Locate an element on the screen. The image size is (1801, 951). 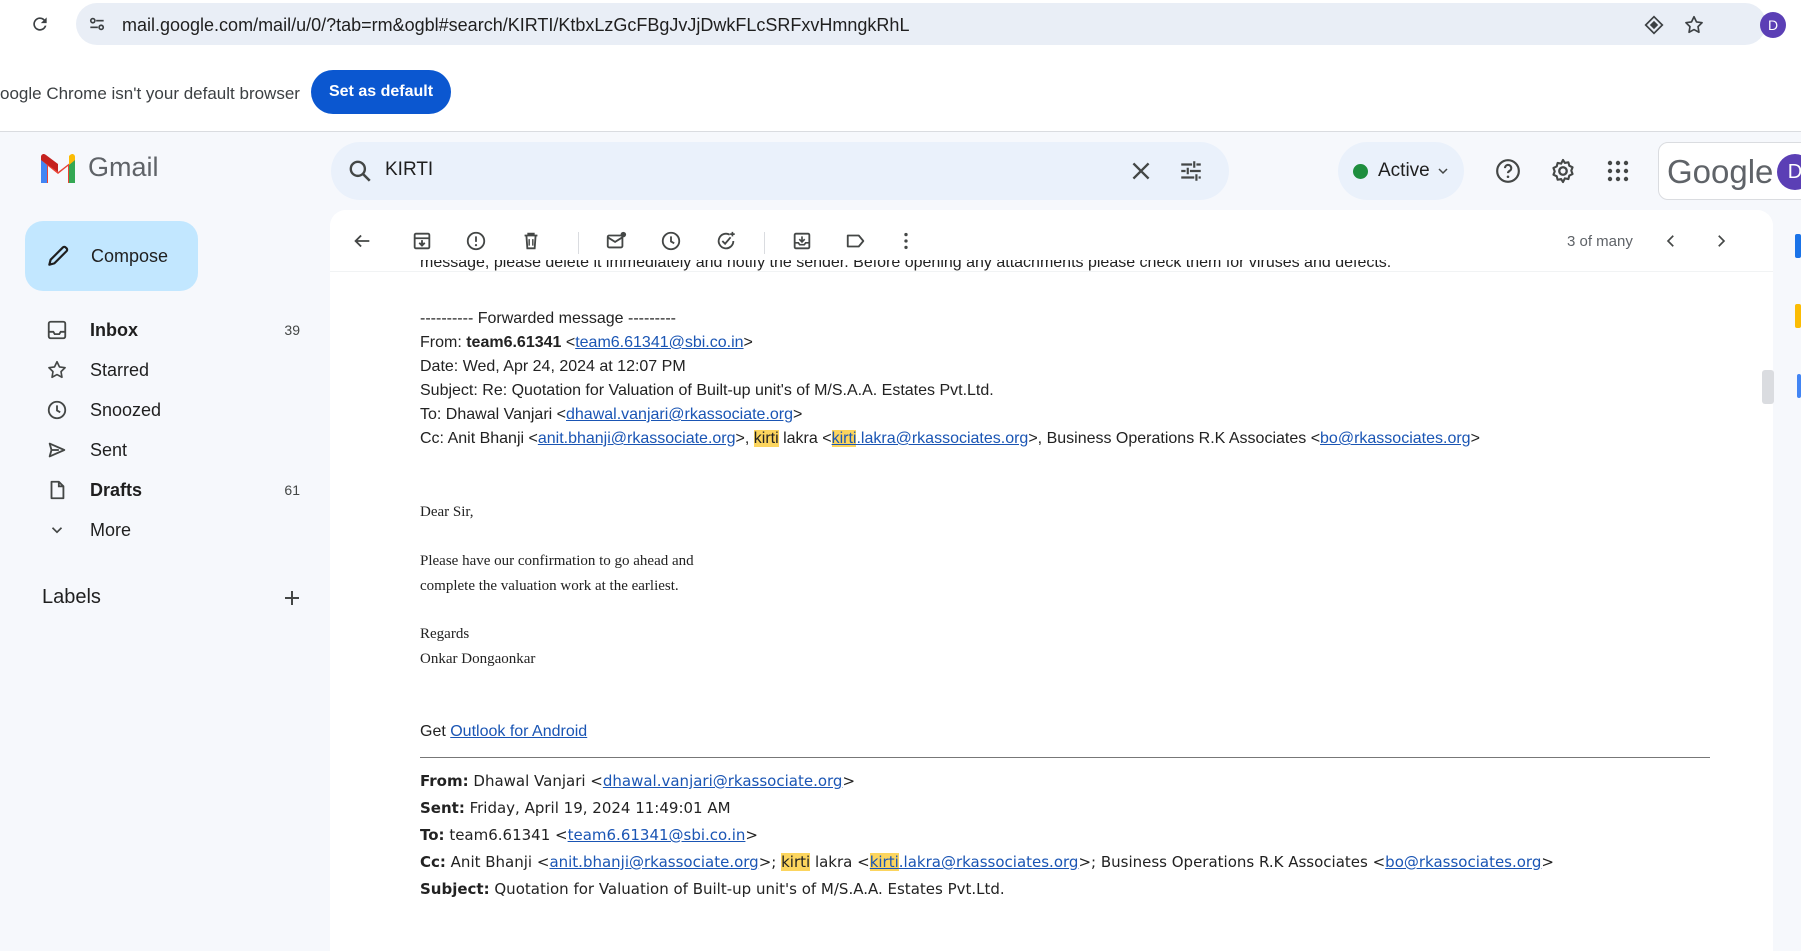
move-to-icon is located at coordinates (802, 241).